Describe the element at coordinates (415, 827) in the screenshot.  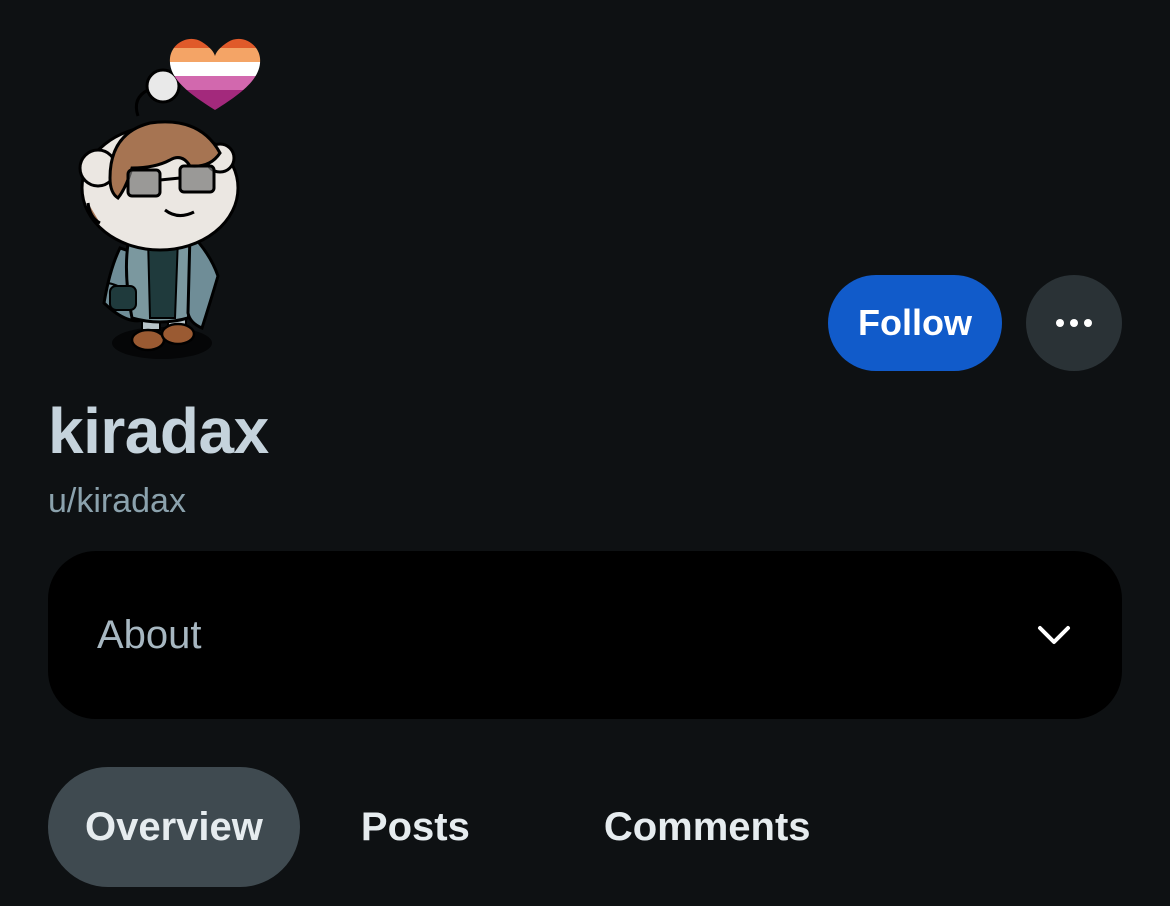
I see `tab-posts: Posts` at that location.